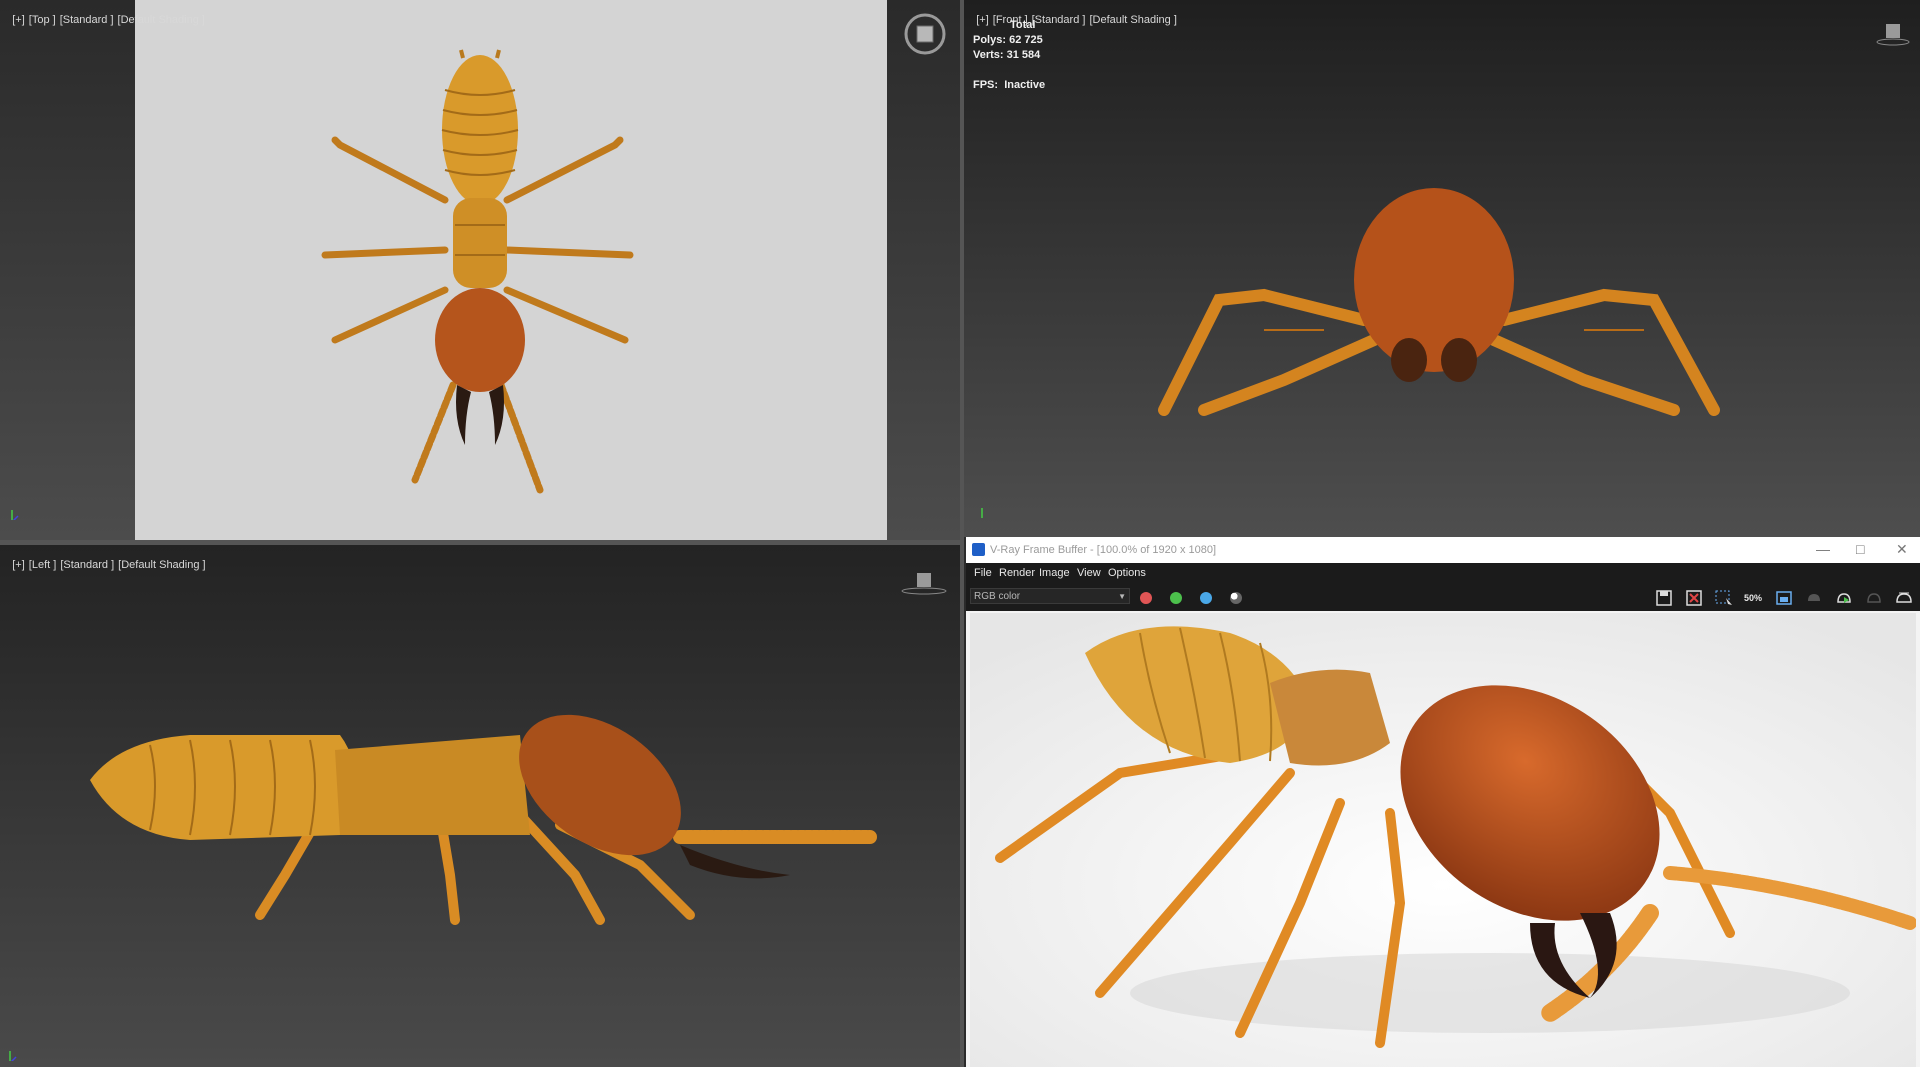 The width and height of the screenshot is (1920, 1067). Describe the element at coordinates (1089, 573) in the screenshot. I see `menu-view: View` at that location.